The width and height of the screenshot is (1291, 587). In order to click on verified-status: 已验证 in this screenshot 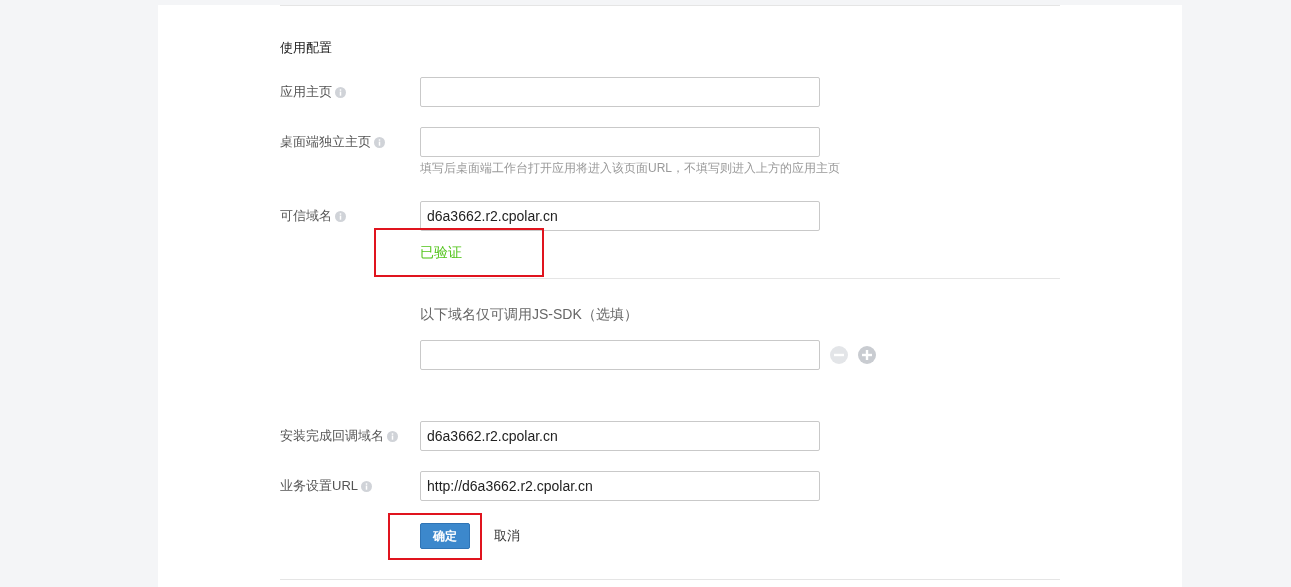, I will do `click(441, 252)`.